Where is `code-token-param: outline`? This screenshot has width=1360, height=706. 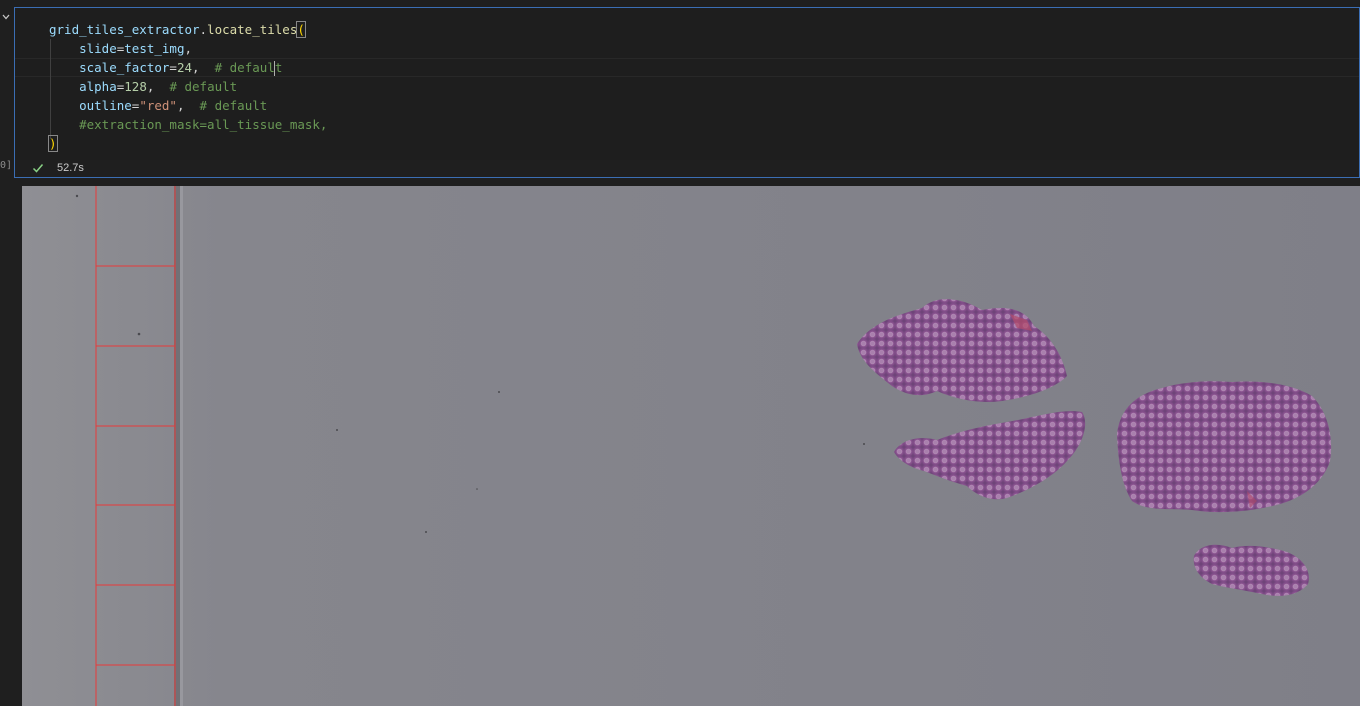
code-token-param: outline is located at coordinates (105, 105).